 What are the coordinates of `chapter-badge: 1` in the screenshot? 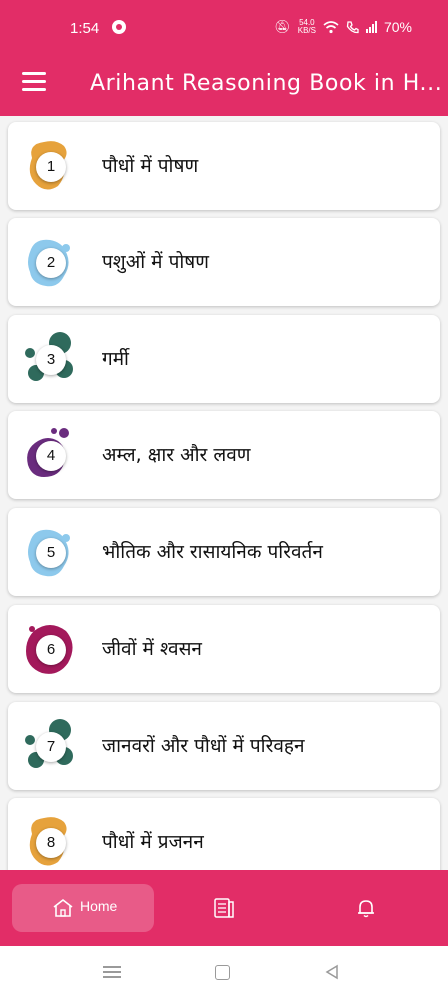 It's located at (50, 166).